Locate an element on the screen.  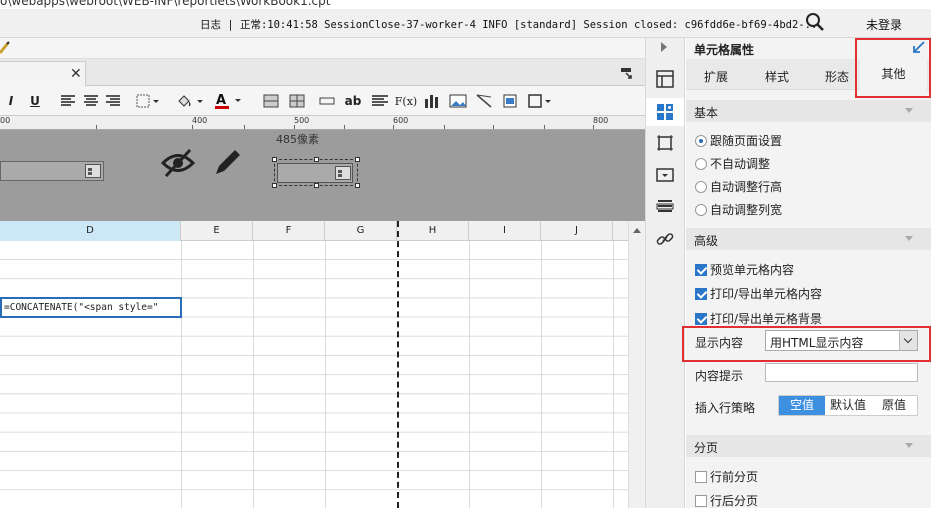
radio-auto-row-height: 自动调整行高 is located at coordinates (738, 186).